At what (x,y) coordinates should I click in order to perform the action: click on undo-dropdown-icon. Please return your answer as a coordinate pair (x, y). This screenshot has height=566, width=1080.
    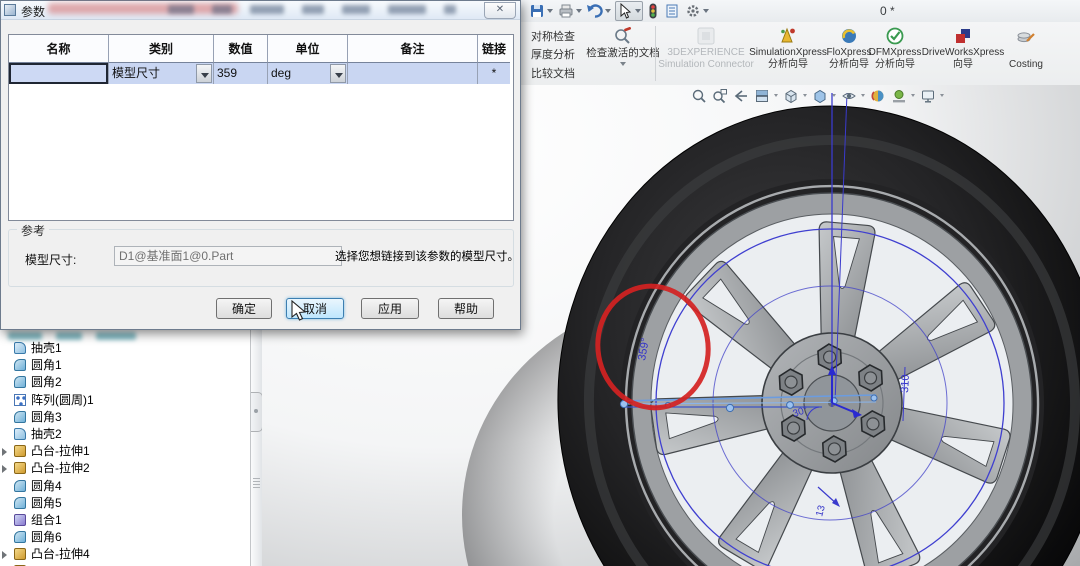
    Looking at the image, I should click on (608, 11).